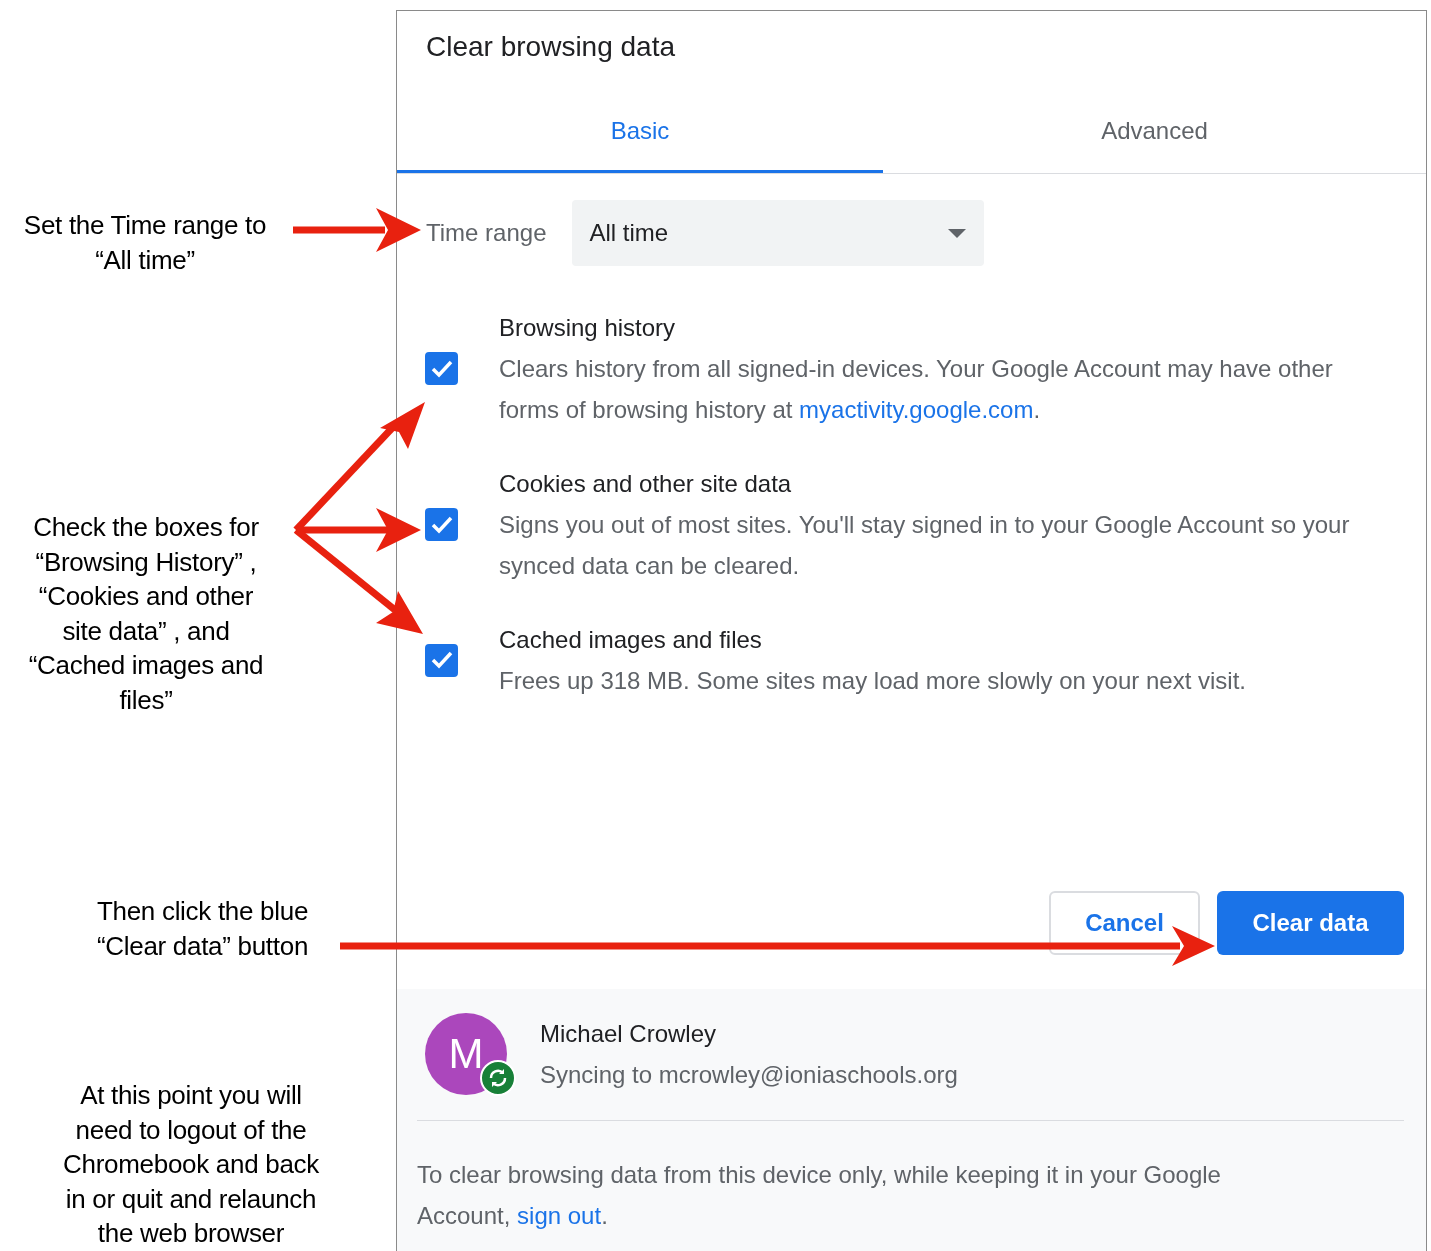 The height and width of the screenshot is (1251, 1431). I want to click on dialog-title: Clear browsing data, so click(551, 47).